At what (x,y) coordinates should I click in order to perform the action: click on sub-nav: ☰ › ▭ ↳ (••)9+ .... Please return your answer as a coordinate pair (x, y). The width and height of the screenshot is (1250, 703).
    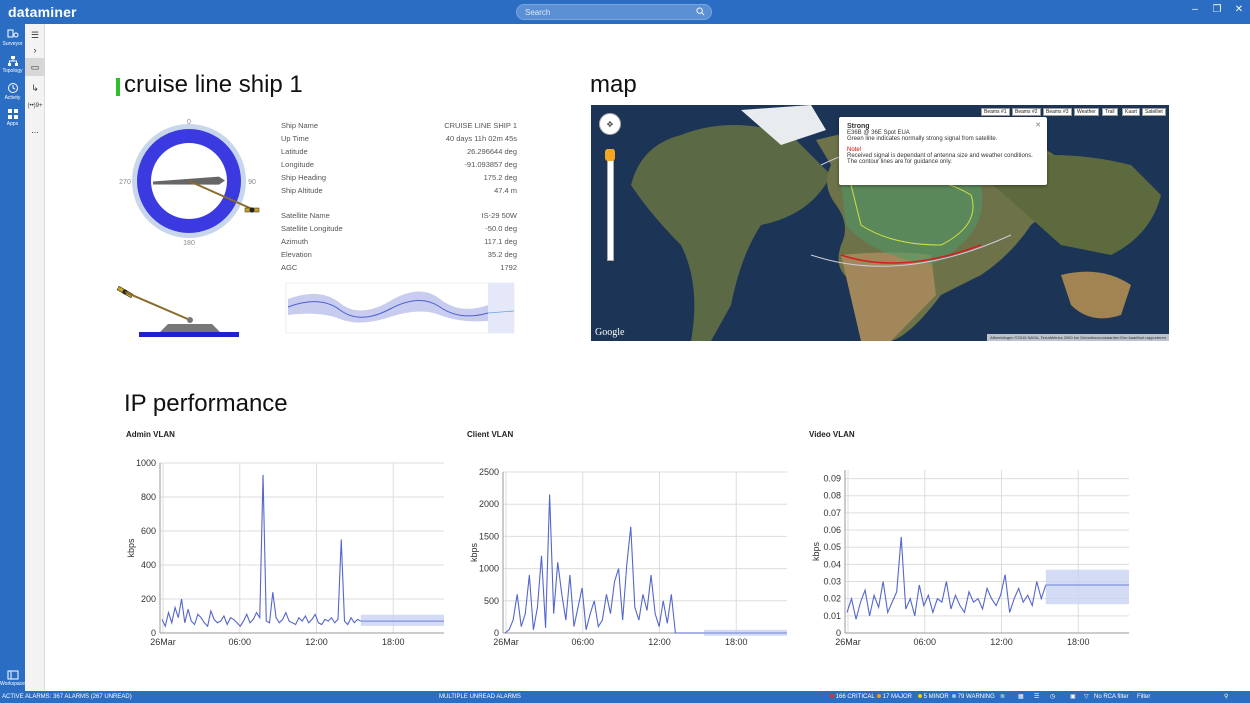
    Looking at the image, I should click on (35, 357).